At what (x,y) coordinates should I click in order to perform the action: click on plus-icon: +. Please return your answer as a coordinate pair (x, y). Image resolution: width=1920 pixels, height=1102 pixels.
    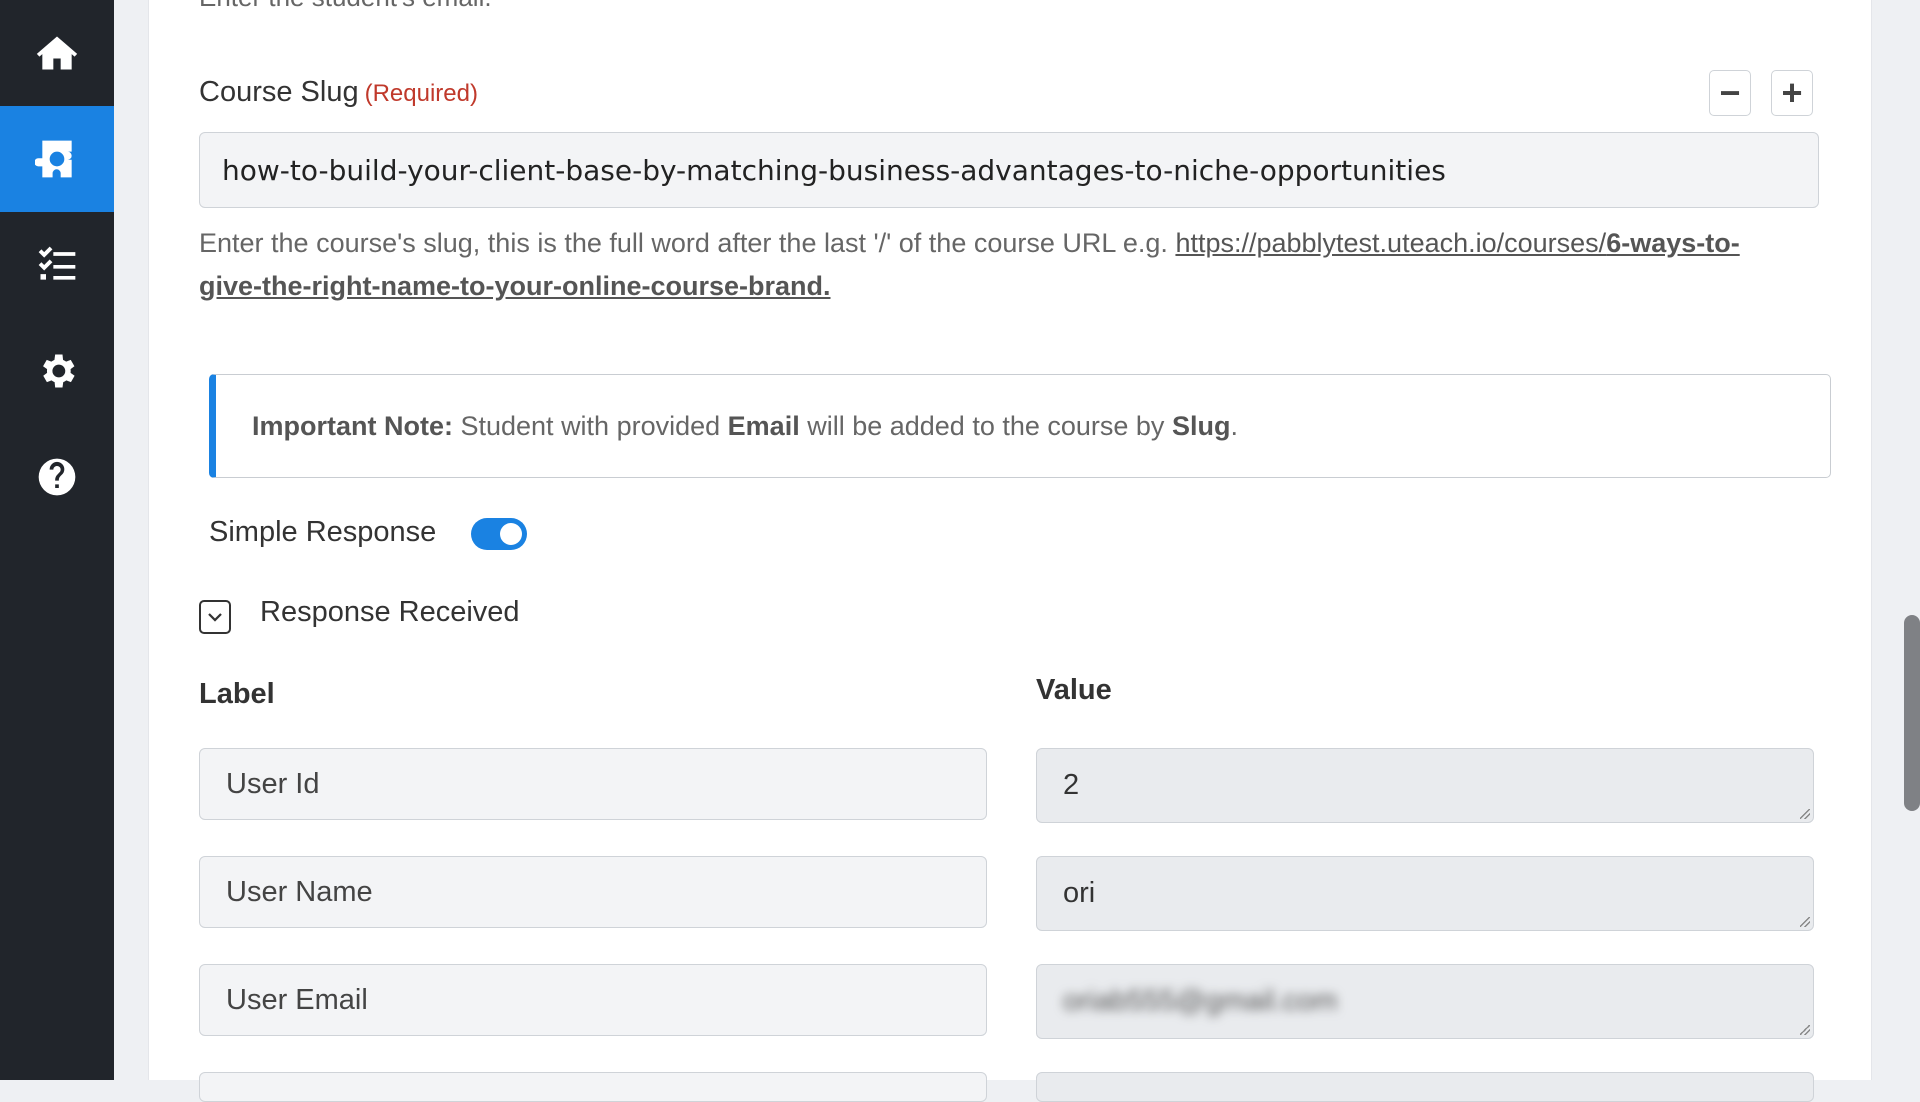
    Looking at the image, I should click on (1792, 92).